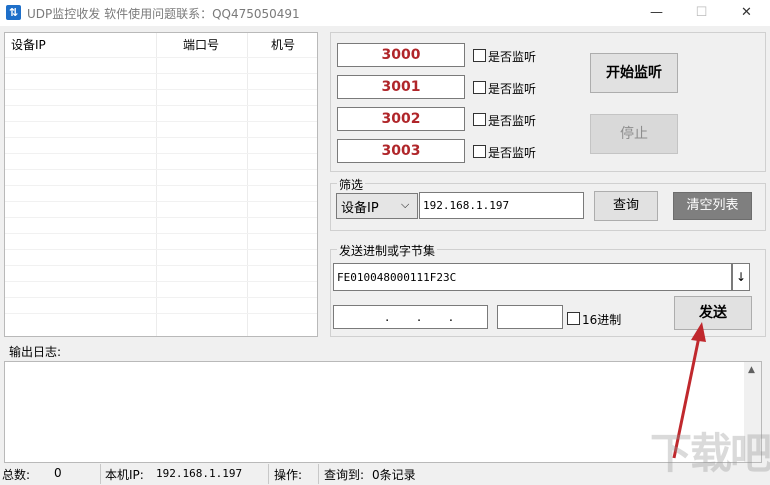 The width and height of the screenshot is (770, 485). I want to click on hex-checkbox, so click(573, 318).